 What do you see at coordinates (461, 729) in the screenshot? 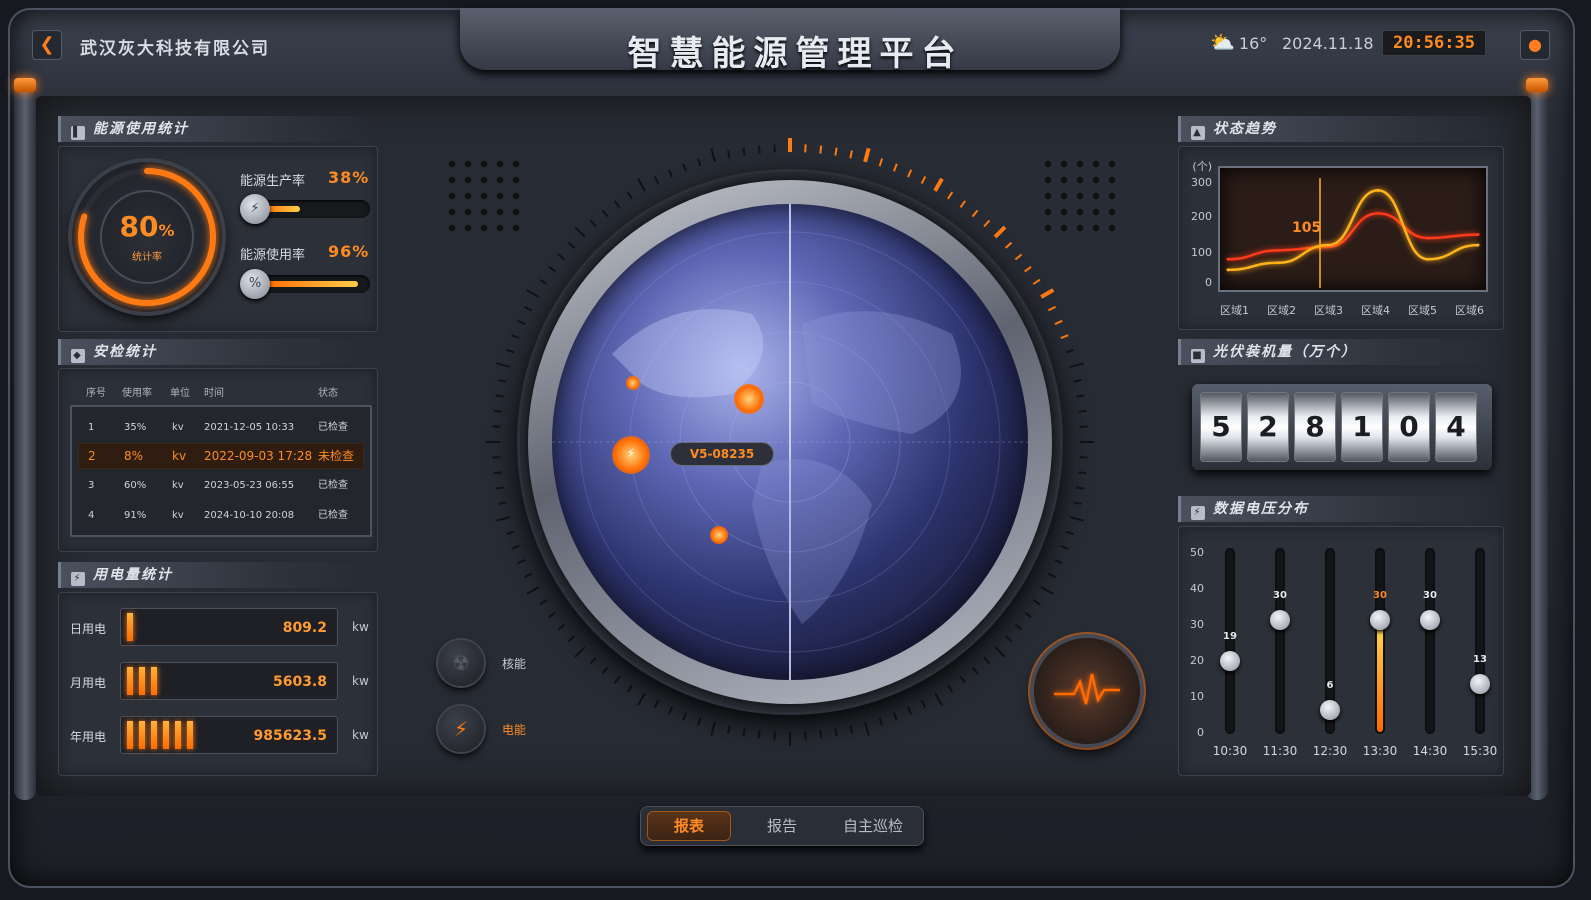
I see `electric-button: ⚡` at bounding box center [461, 729].